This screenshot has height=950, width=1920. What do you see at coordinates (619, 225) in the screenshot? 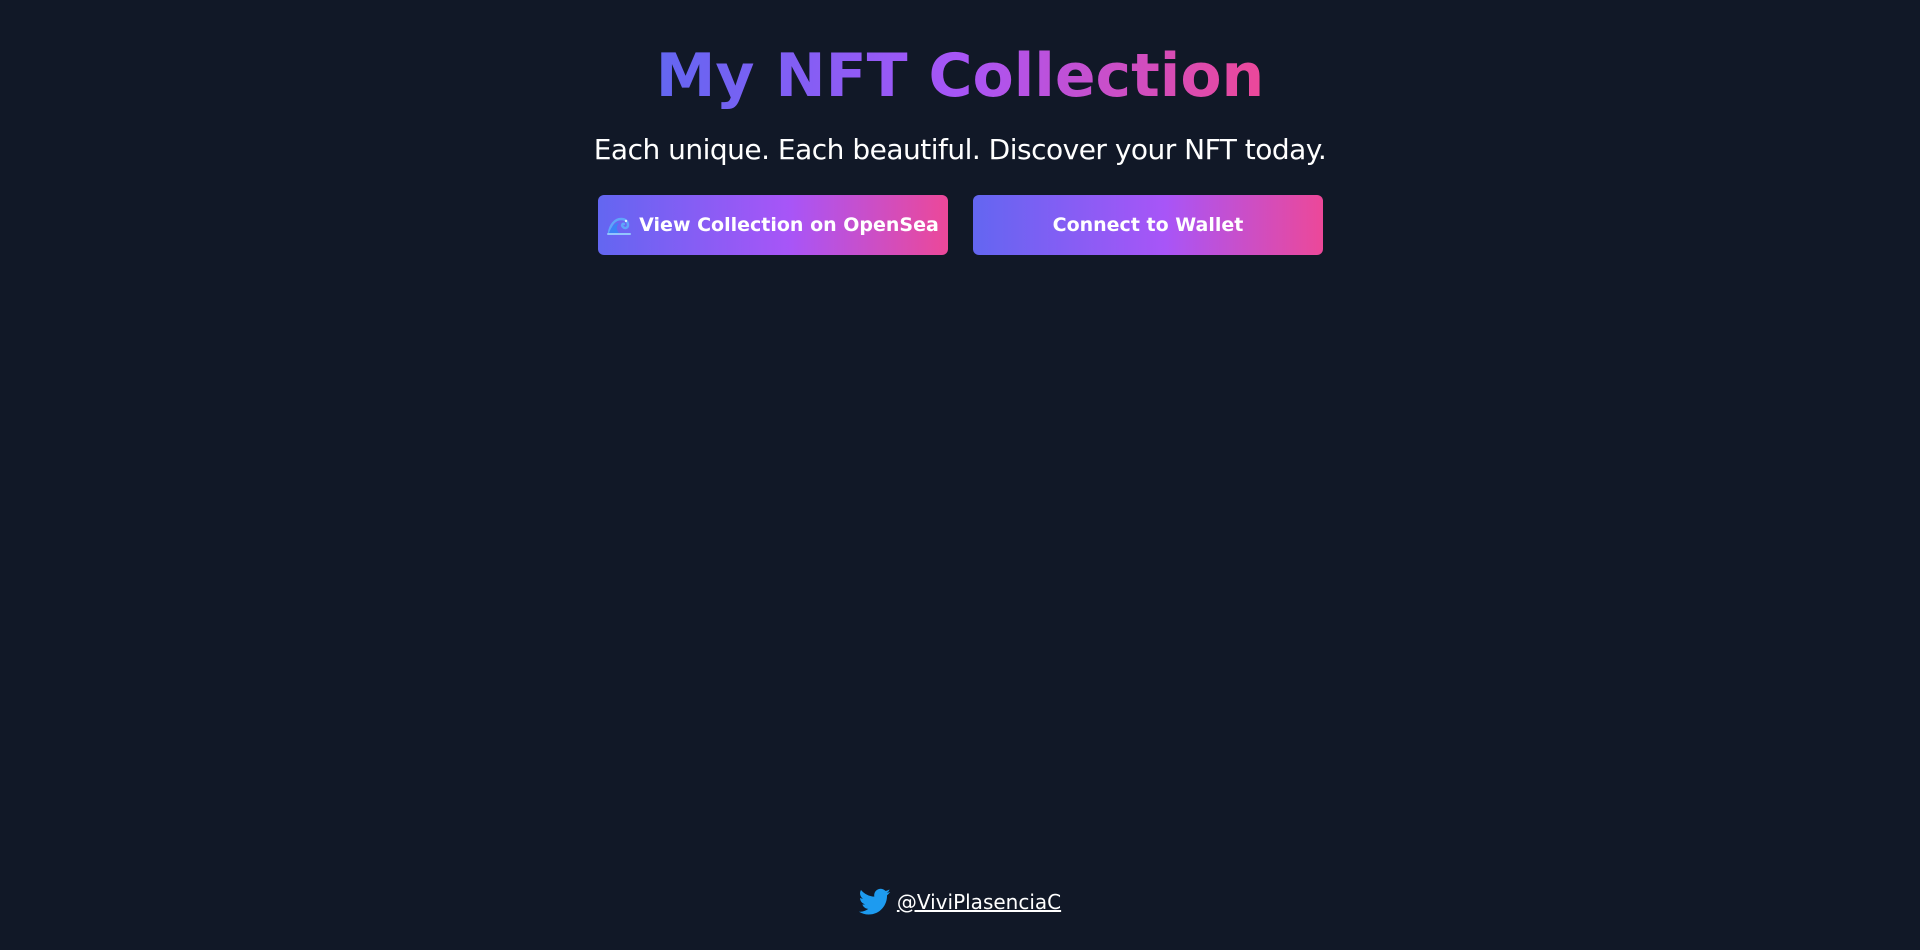
I see `wave-icon` at bounding box center [619, 225].